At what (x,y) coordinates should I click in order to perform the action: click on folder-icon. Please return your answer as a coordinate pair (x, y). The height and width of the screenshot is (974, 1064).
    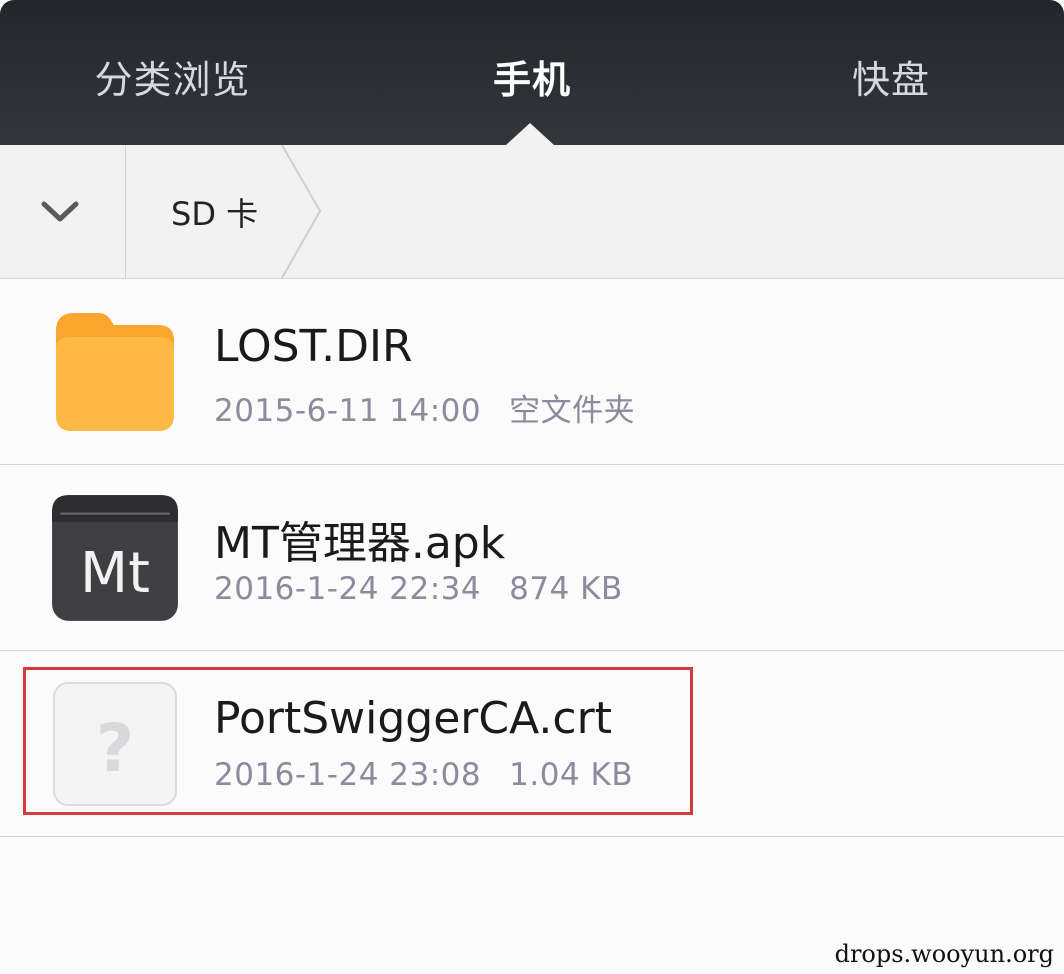
    Looking at the image, I should click on (115, 372).